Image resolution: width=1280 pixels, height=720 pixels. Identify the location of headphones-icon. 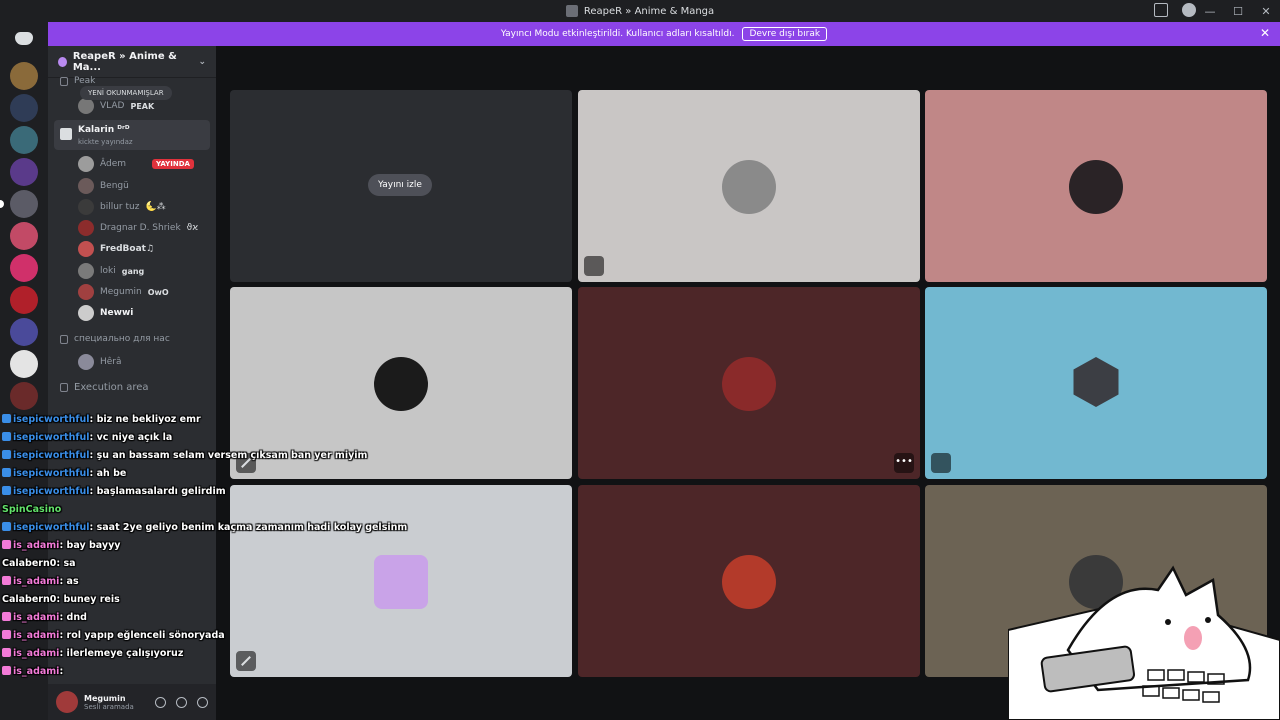
(181, 702).